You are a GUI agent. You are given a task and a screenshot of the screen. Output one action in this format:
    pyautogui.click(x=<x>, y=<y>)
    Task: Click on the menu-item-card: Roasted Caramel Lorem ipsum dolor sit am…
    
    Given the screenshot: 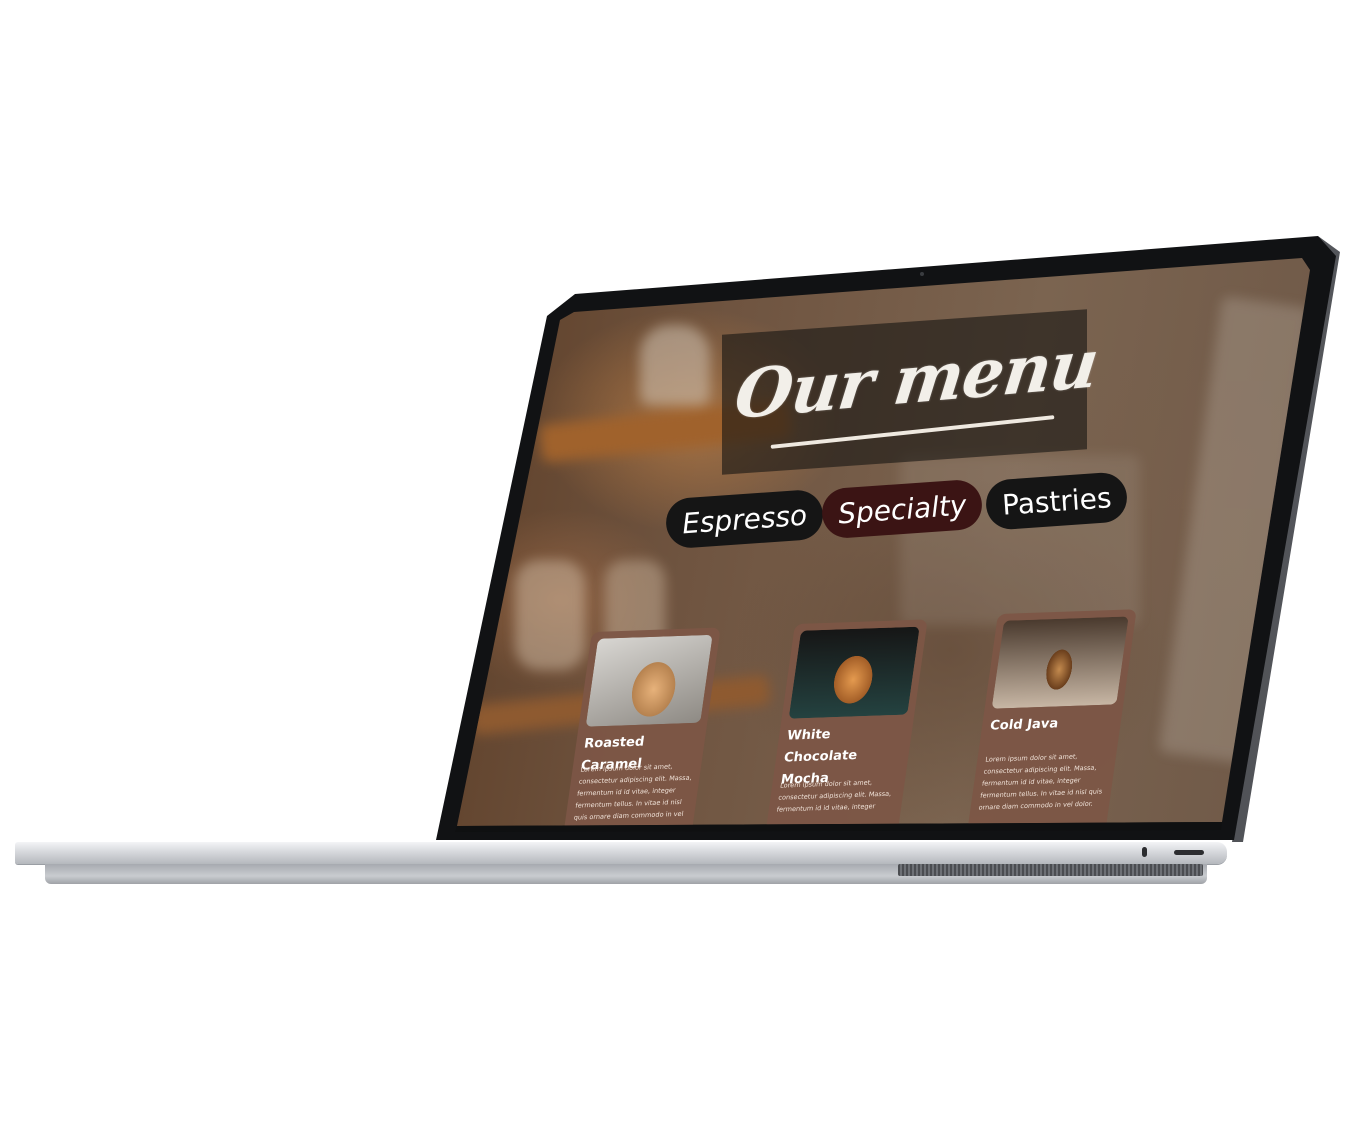 What is the action you would take?
    pyautogui.click(x=638, y=726)
    